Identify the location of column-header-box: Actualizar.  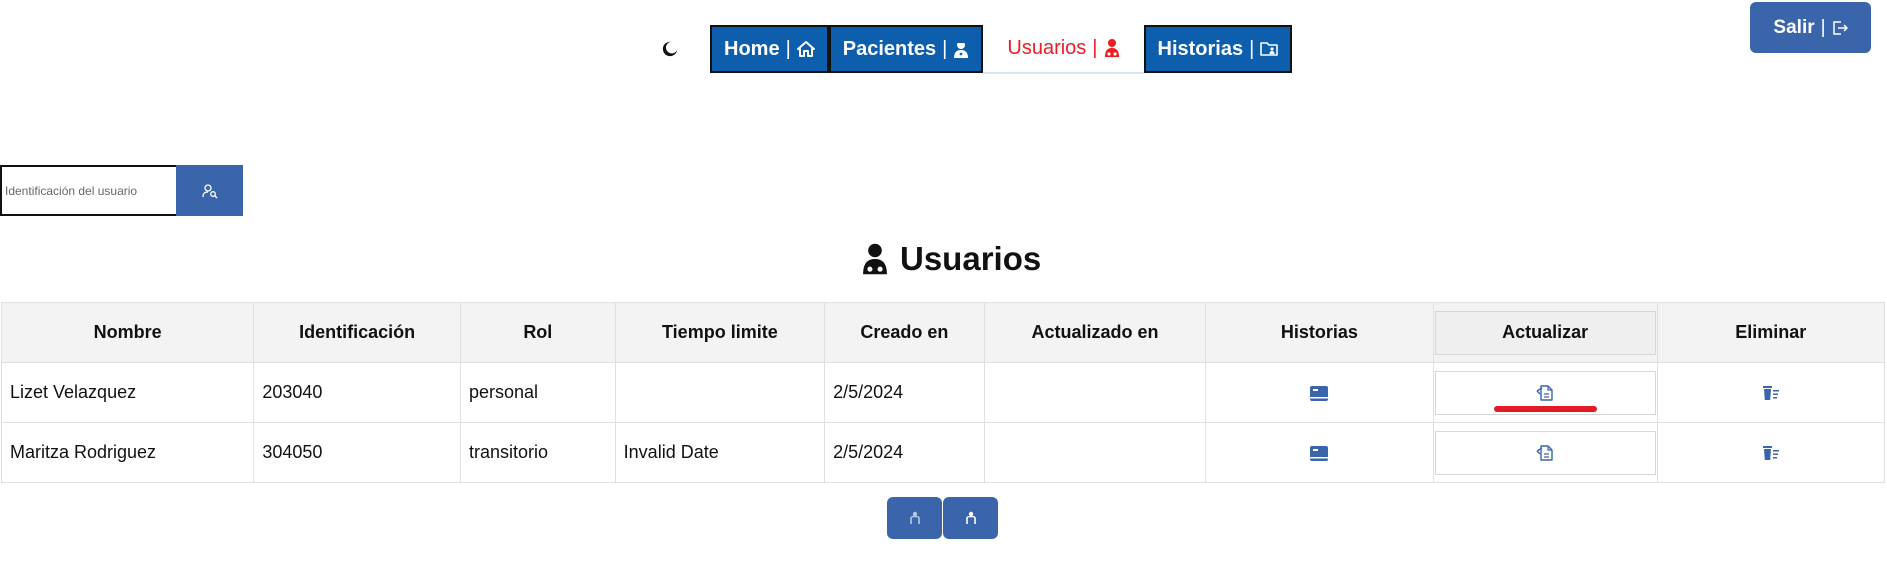
(1545, 332).